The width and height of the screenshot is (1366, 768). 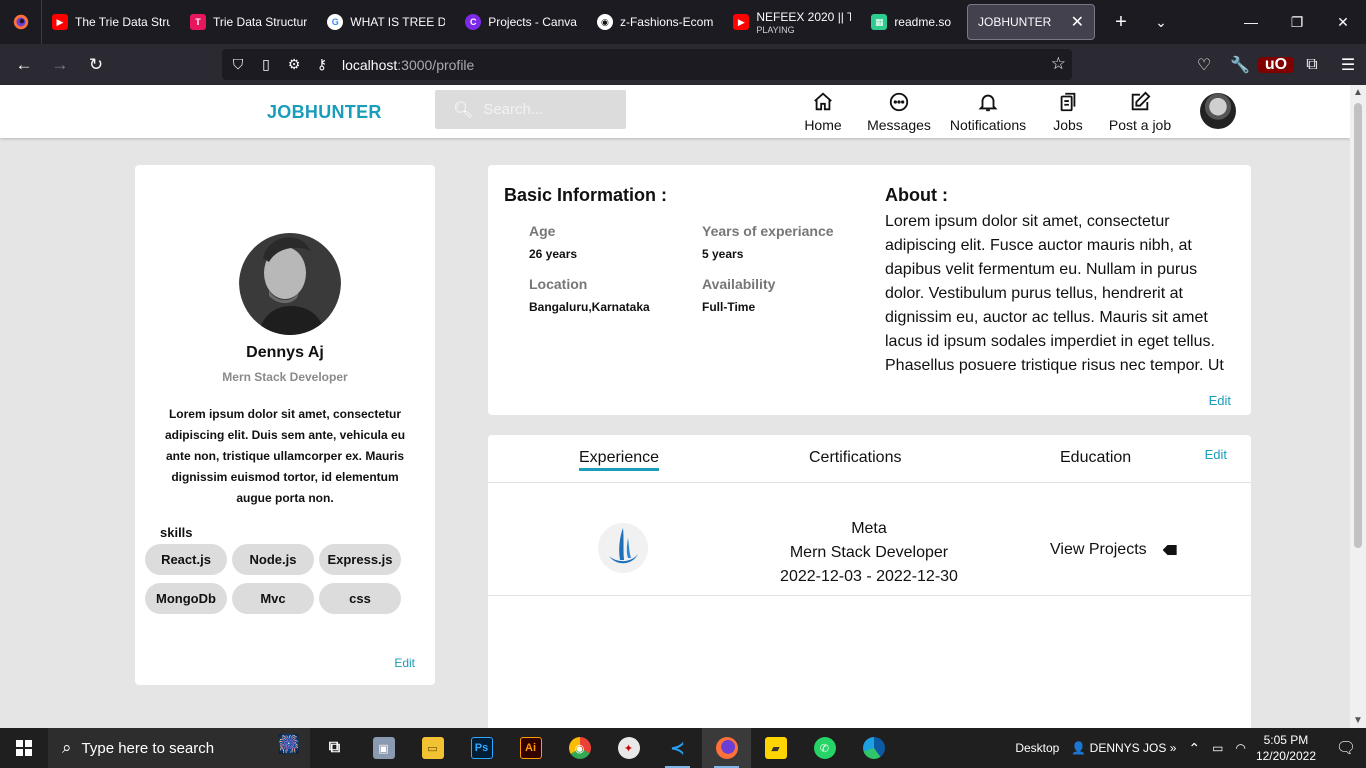 What do you see at coordinates (1240, 65) in the screenshot?
I see `wrench-icon: 🔧` at bounding box center [1240, 65].